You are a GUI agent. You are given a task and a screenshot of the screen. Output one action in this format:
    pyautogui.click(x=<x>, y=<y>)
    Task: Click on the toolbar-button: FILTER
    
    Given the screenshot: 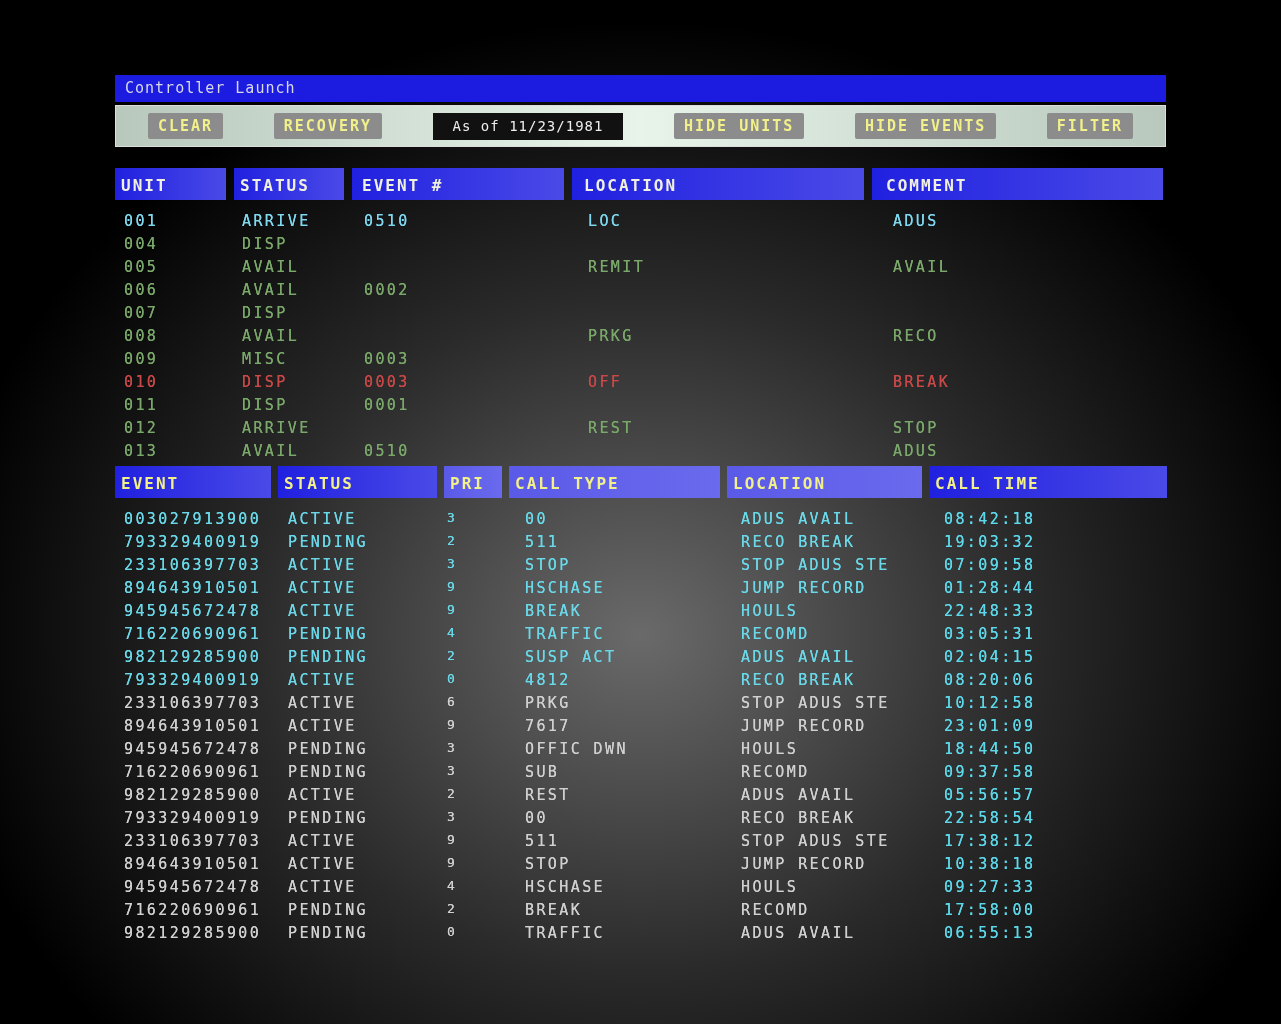 What is the action you would take?
    pyautogui.click(x=1089, y=126)
    